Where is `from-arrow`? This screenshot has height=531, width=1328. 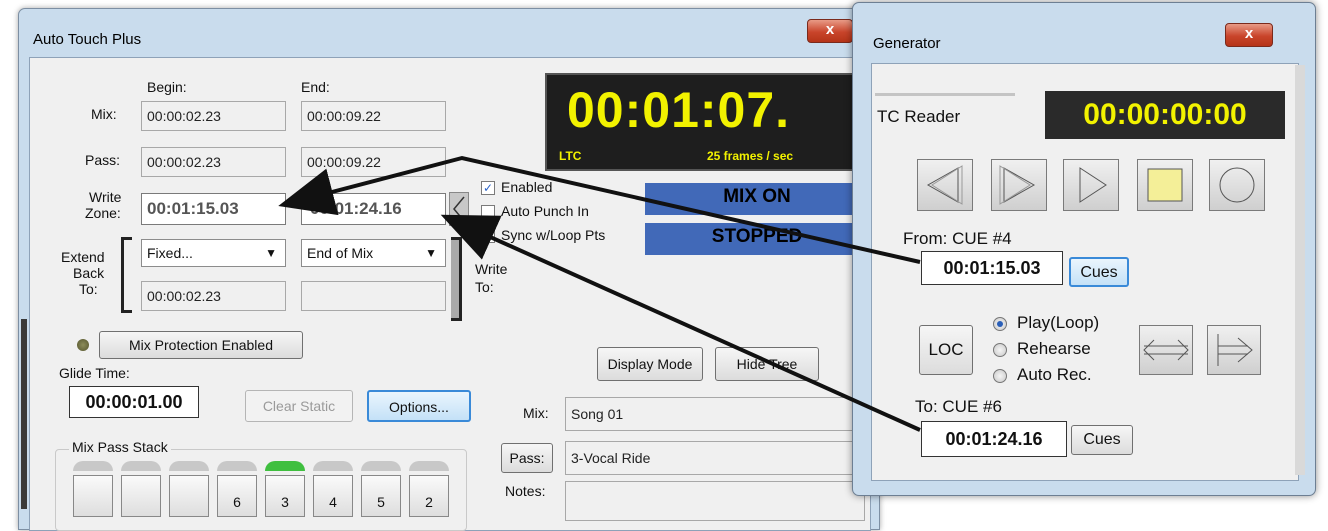
from-arrow is located at coordinates (599, 209).